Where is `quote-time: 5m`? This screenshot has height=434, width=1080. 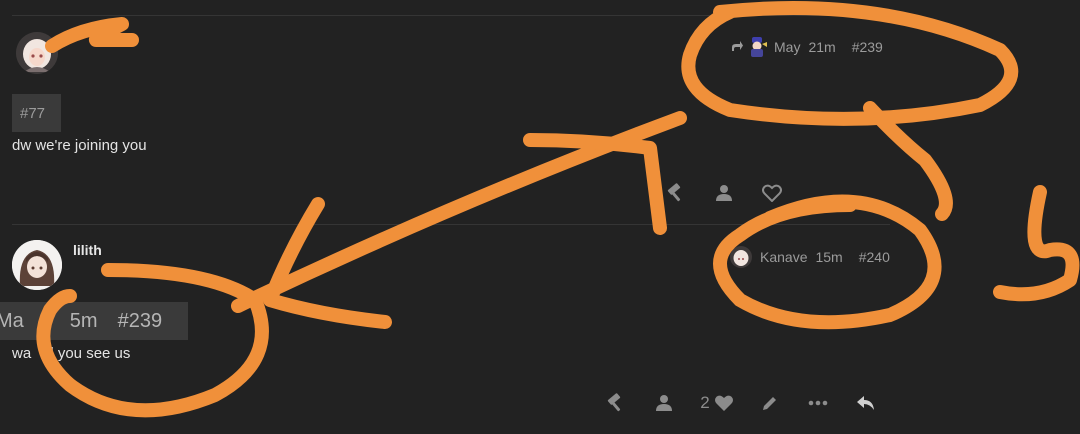 quote-time: 5m is located at coordinates (83, 320).